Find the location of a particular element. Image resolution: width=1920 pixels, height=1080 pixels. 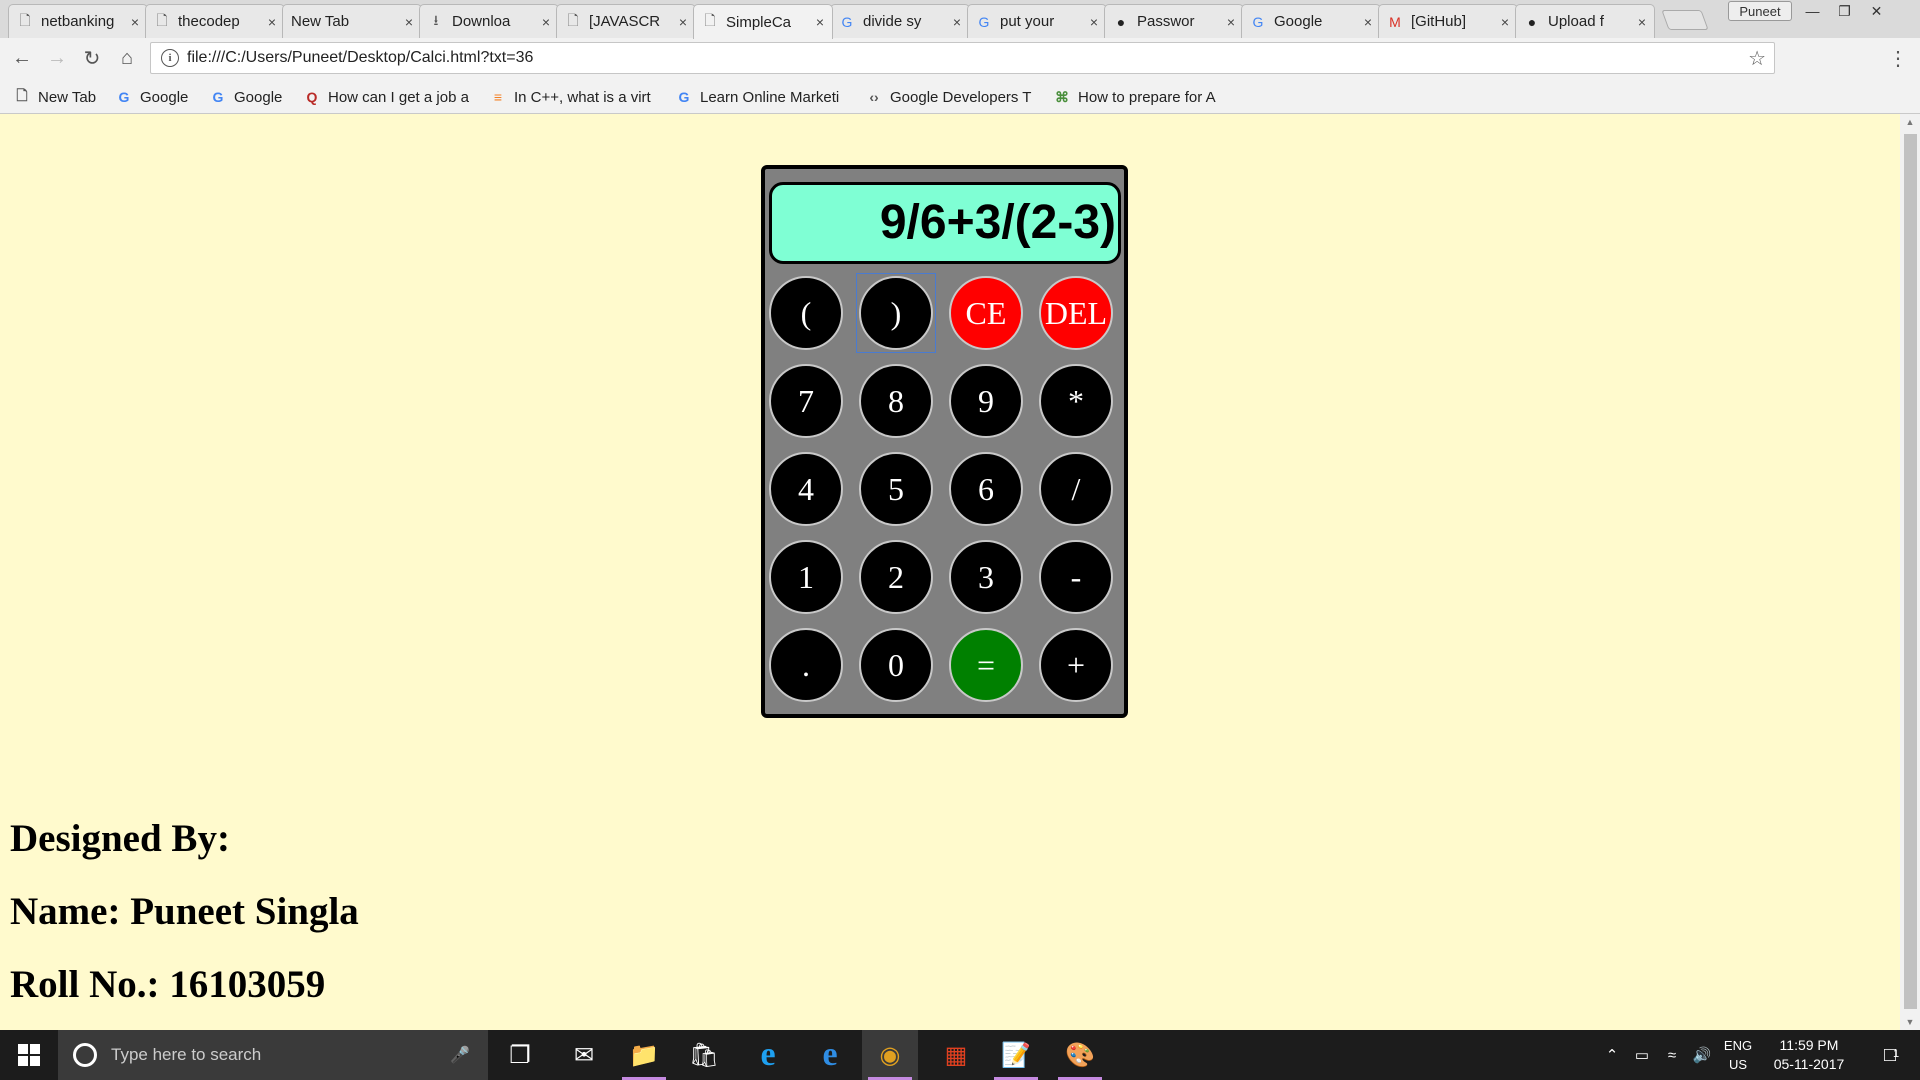

browser-tab: 🗋 thecodep × is located at coordinates (215, 21).